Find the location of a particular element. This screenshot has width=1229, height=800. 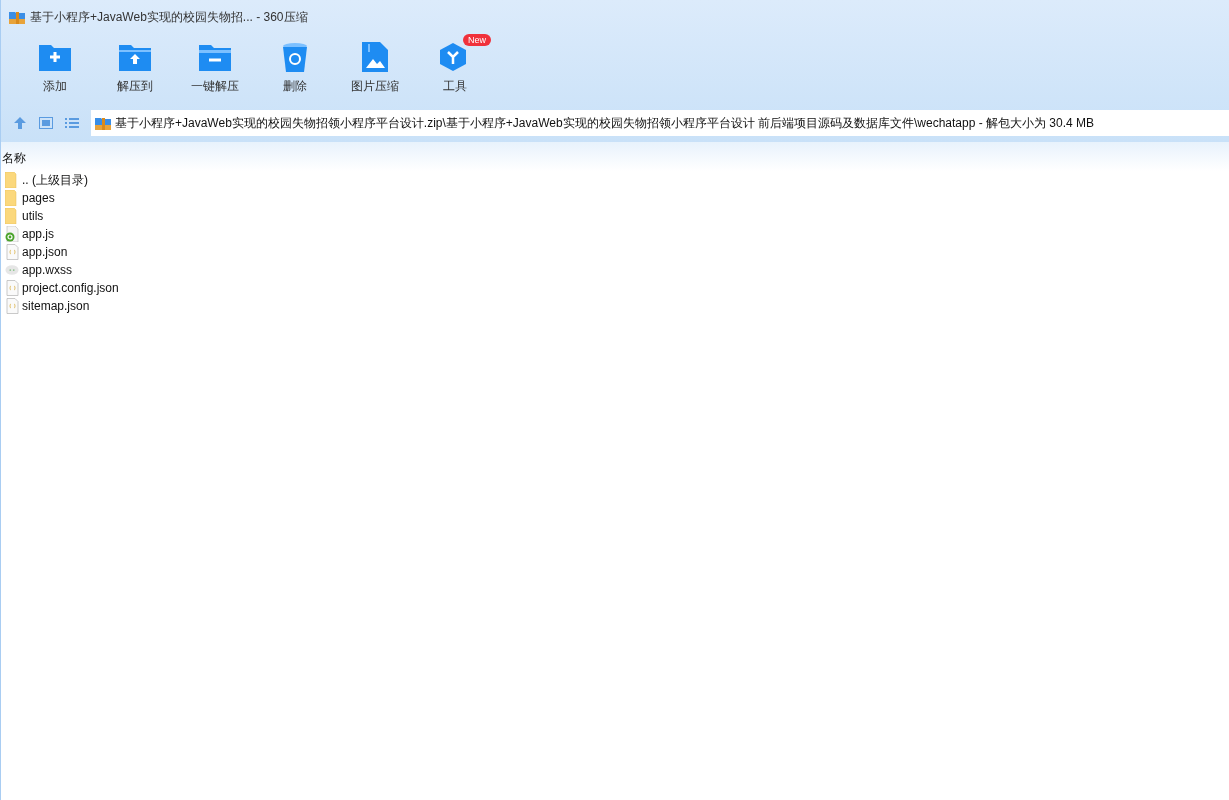

file-name: app.json is located at coordinates (45, 252).